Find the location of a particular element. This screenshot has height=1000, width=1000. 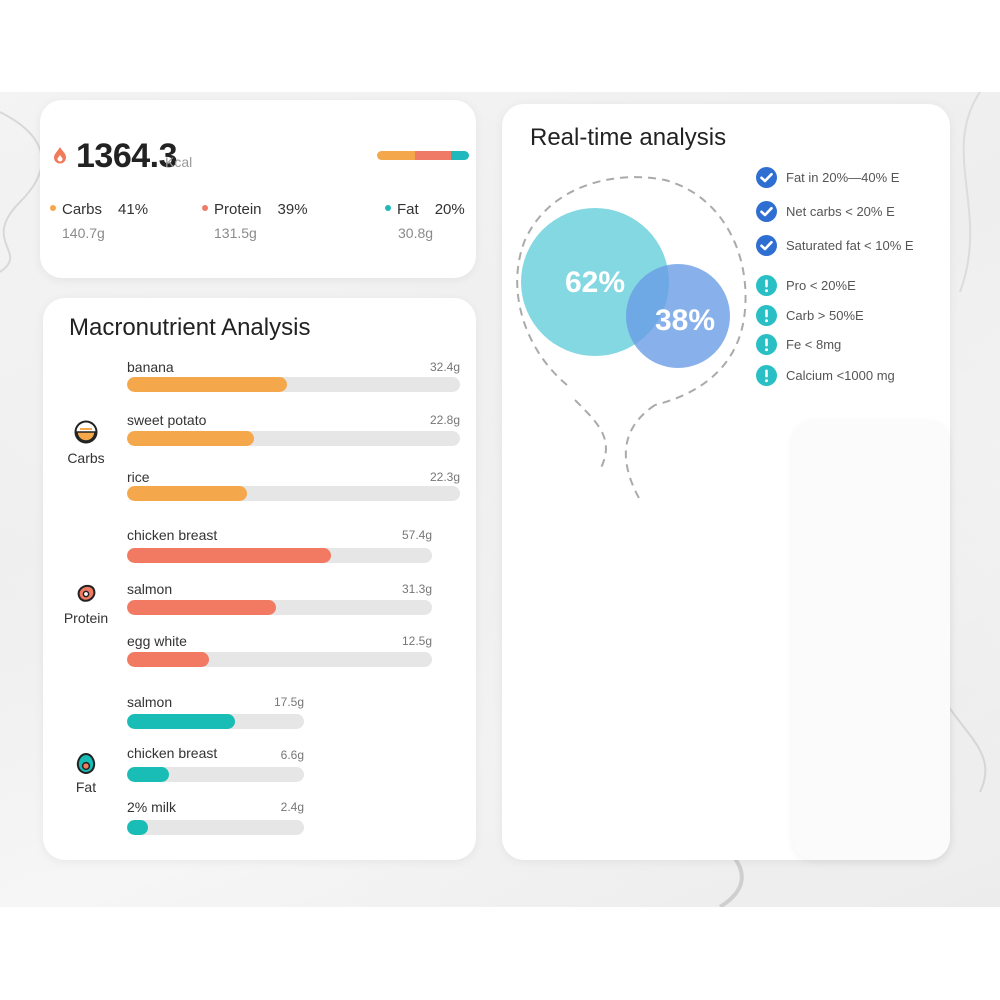

calorie-total: 1364.3 is located at coordinates (127, 156).